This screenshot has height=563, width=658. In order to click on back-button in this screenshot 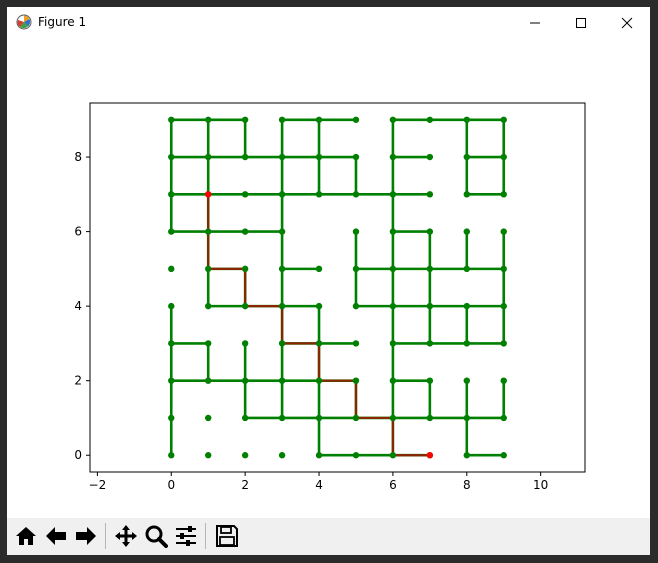, I will do `click(56, 536)`.